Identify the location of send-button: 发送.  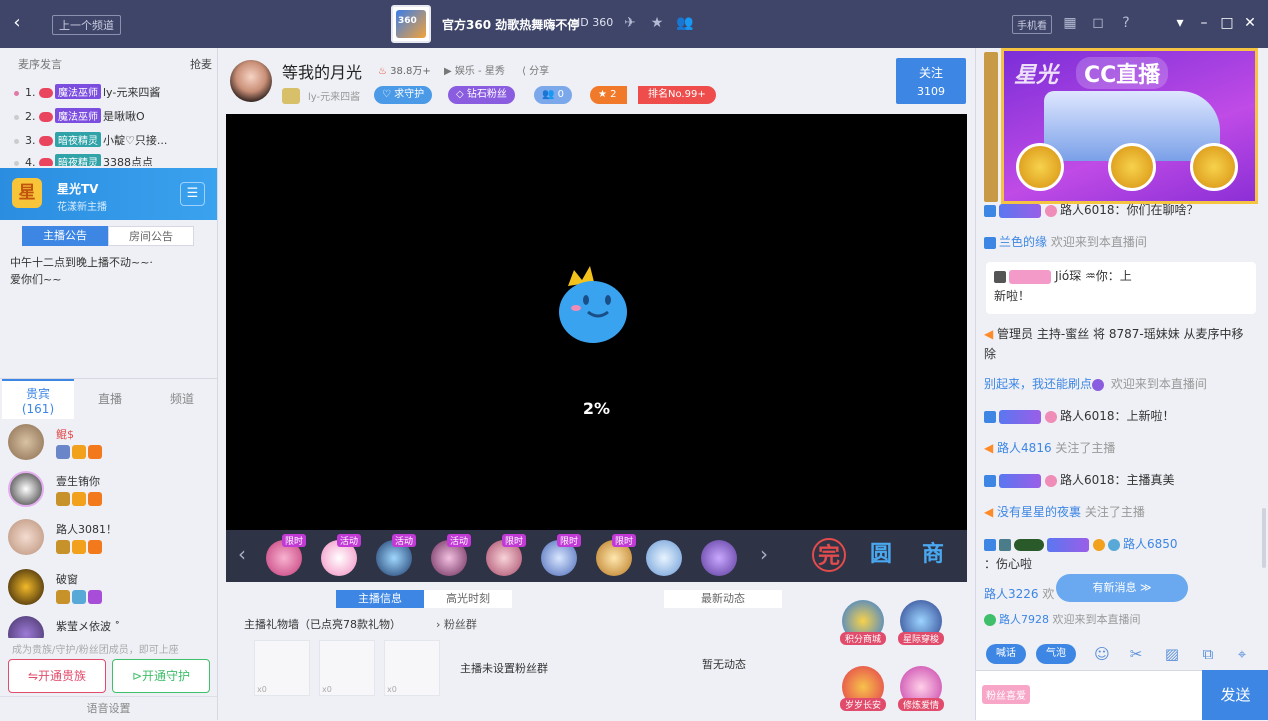
(1235, 695).